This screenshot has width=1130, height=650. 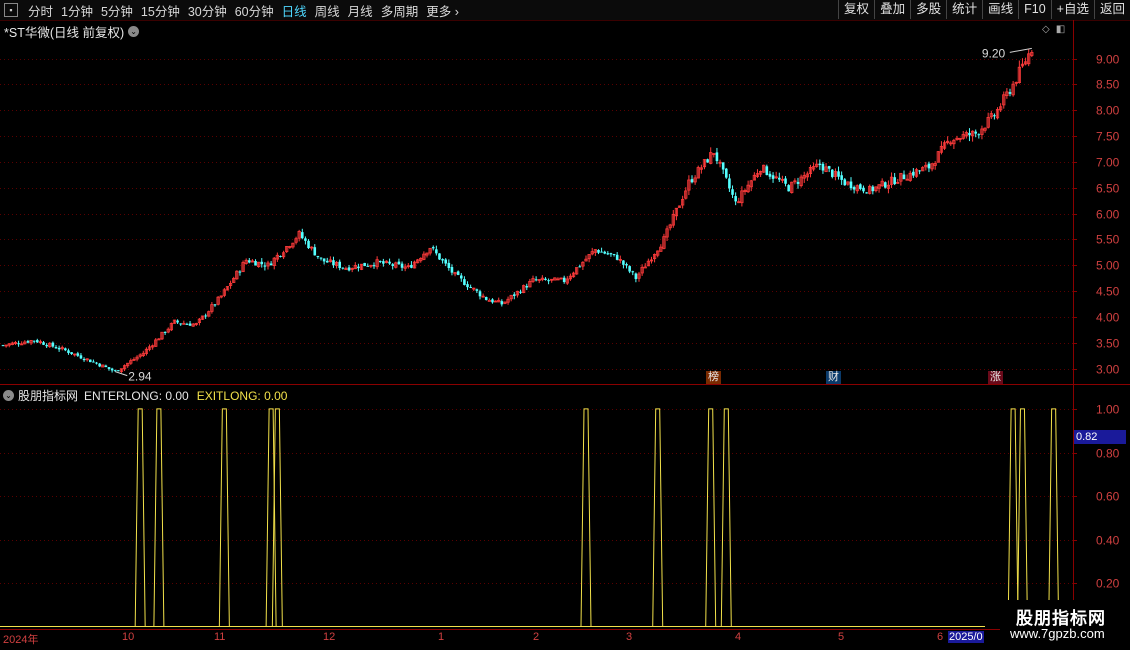 What do you see at coordinates (242, 395) in the screenshot?
I see `exitlong-value: EXITLONG: 0.00` at bounding box center [242, 395].